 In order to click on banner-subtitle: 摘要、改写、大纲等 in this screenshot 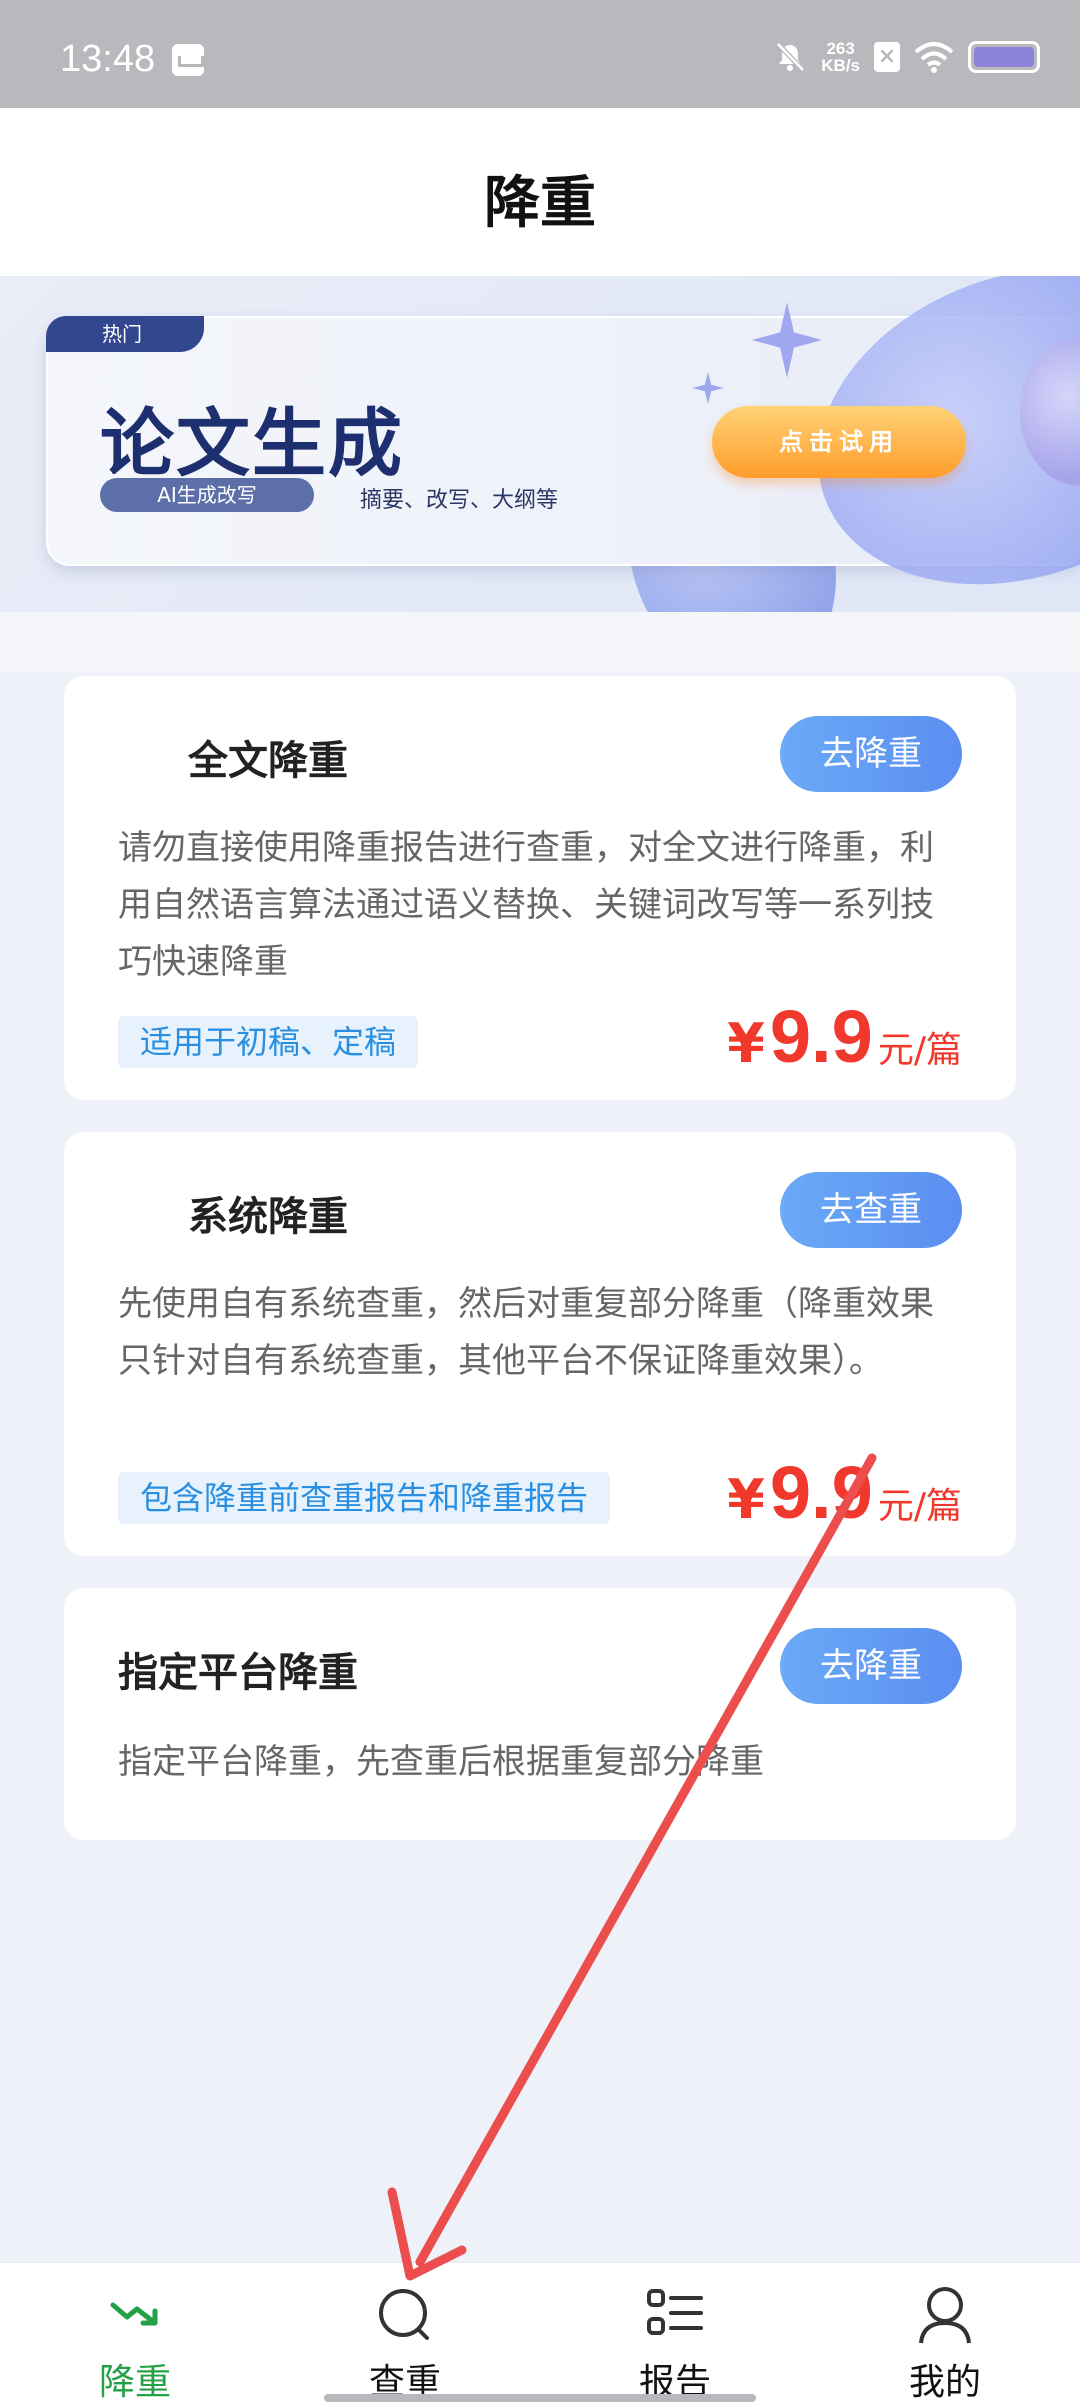, I will do `click(459, 500)`.